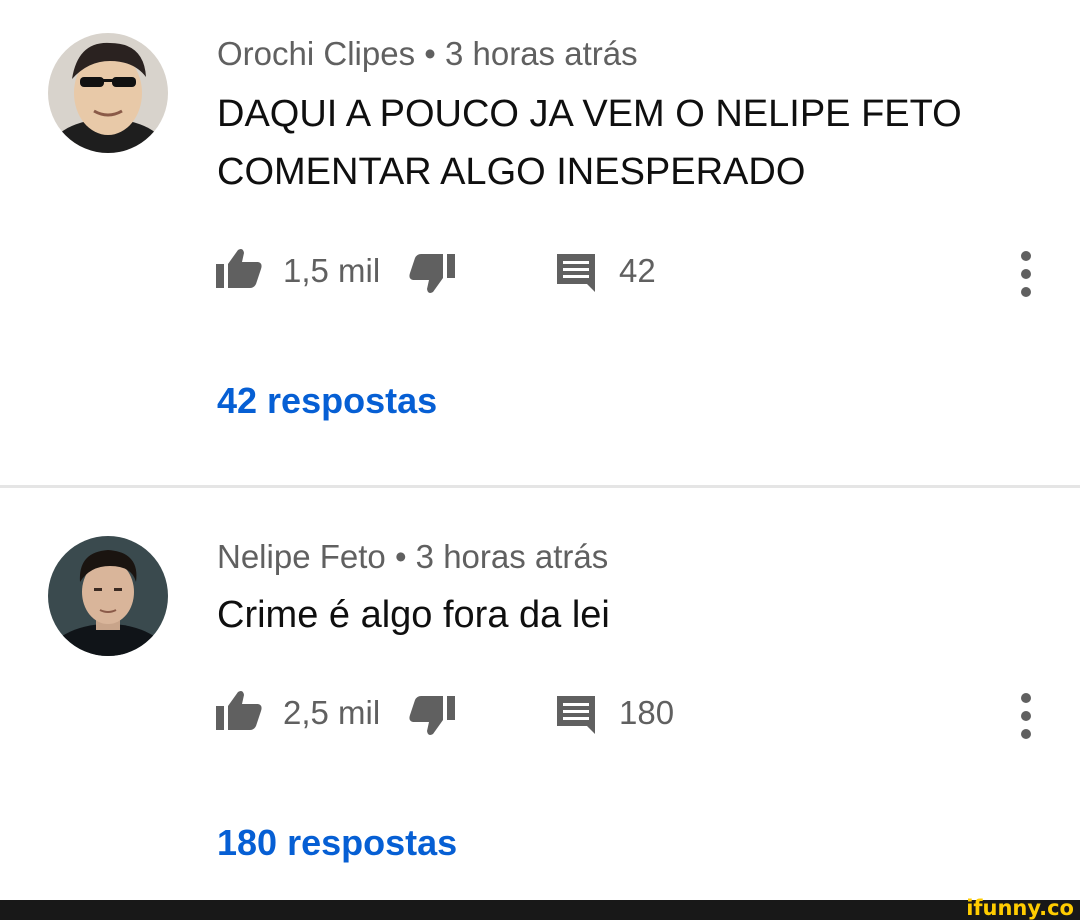 The width and height of the screenshot is (1080, 920). I want to click on like-count: 2,5 mil, so click(332, 712).